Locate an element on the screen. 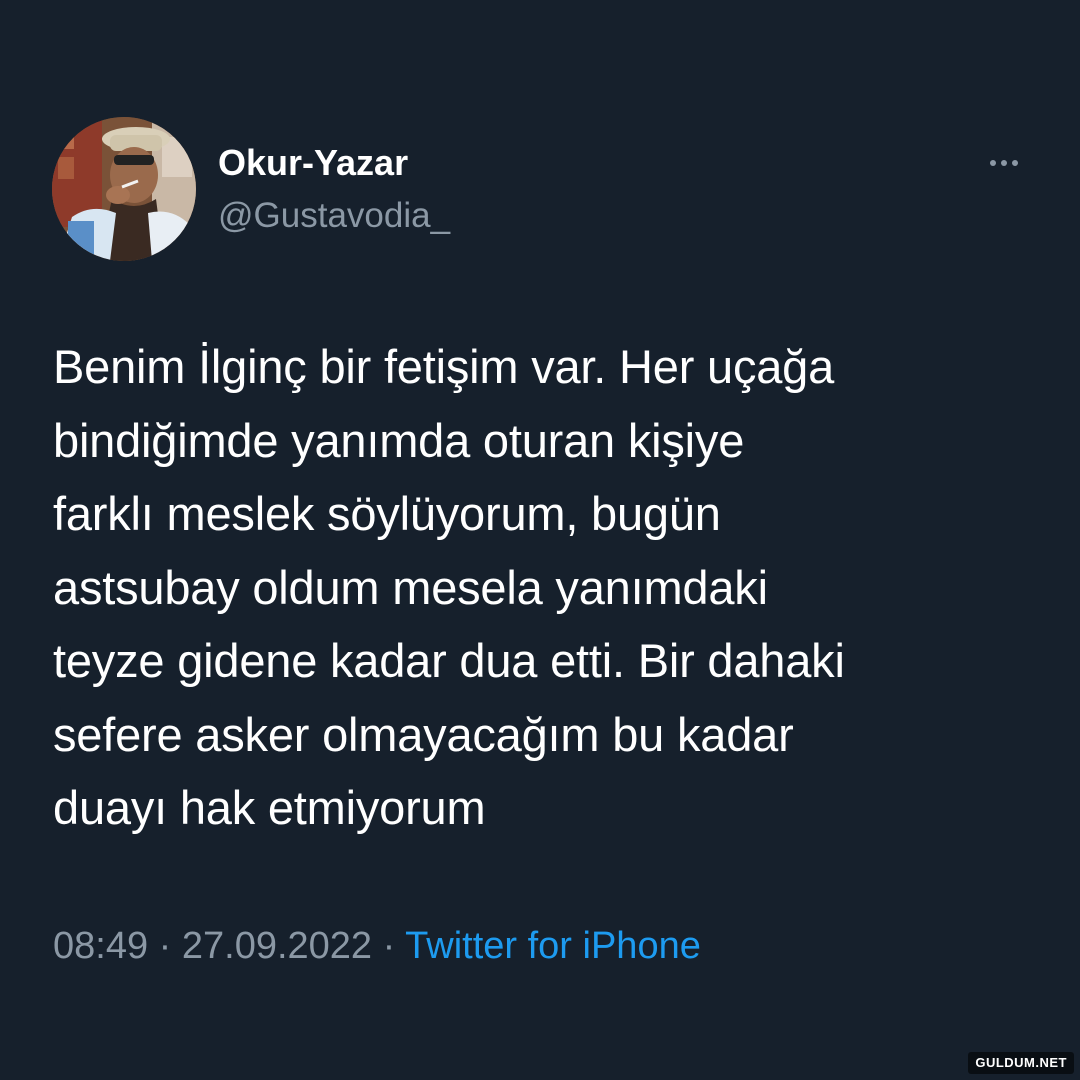  profile-photo-icon is located at coordinates (124, 189).